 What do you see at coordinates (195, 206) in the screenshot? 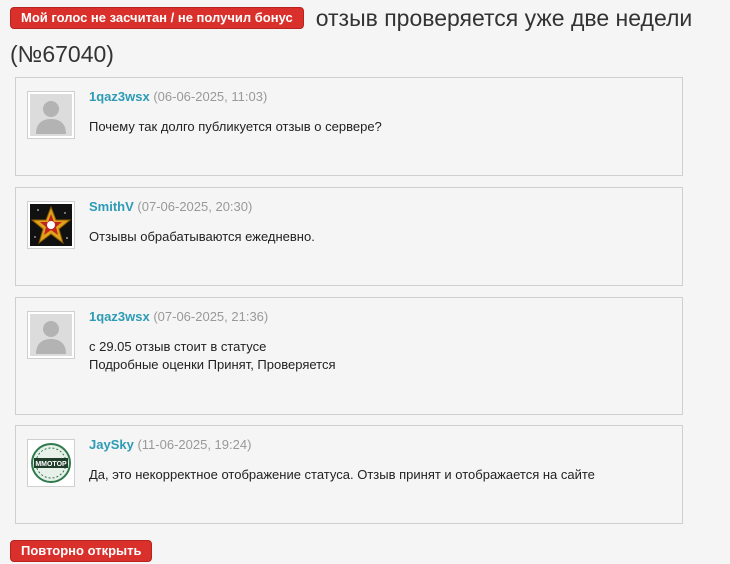
I see `message-date: (07-06-2025, 20:30)` at bounding box center [195, 206].